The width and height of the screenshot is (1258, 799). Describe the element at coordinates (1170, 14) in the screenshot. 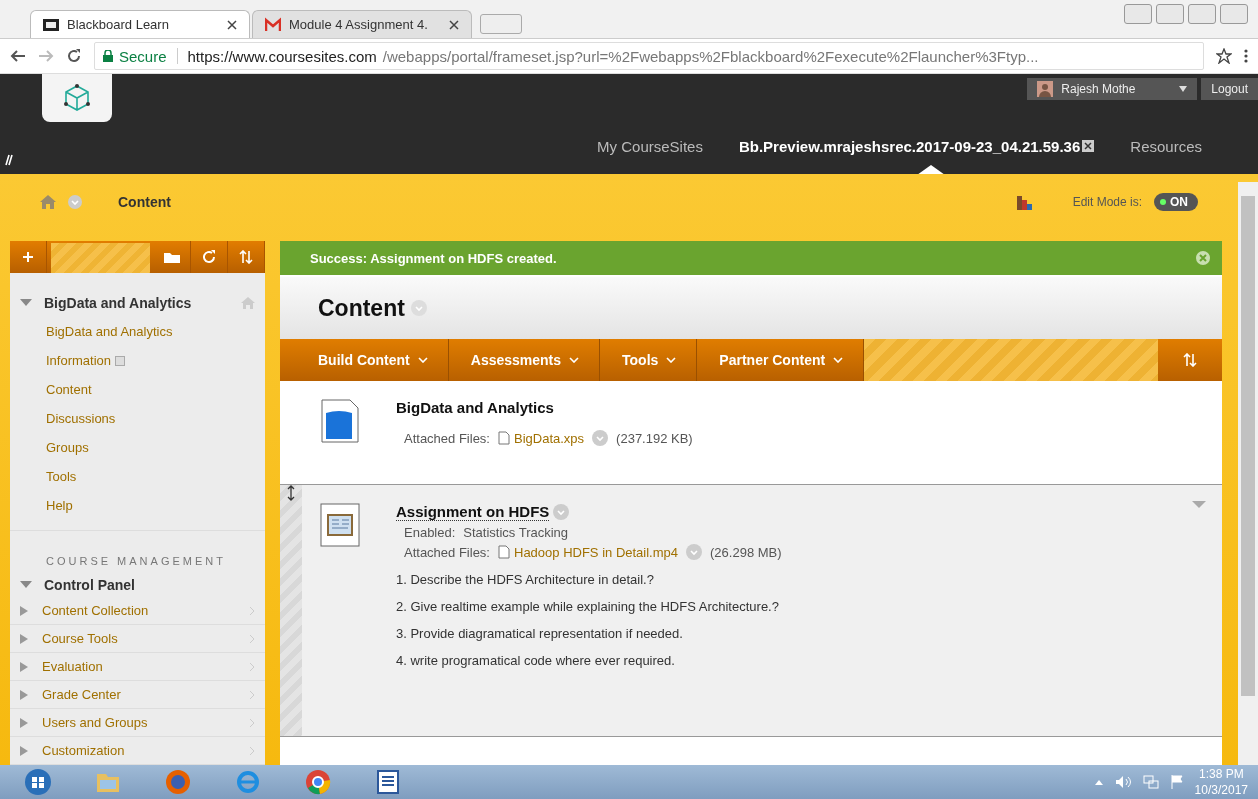

I see `minimize-button` at that location.